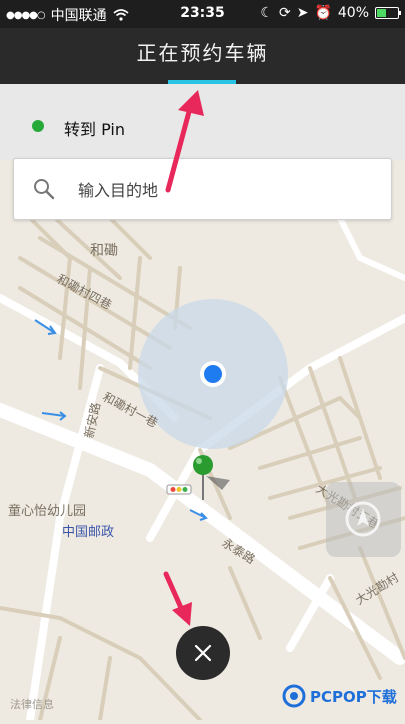  What do you see at coordinates (32, 704) in the screenshot?
I see `legal-info-link: 法律信息` at bounding box center [32, 704].